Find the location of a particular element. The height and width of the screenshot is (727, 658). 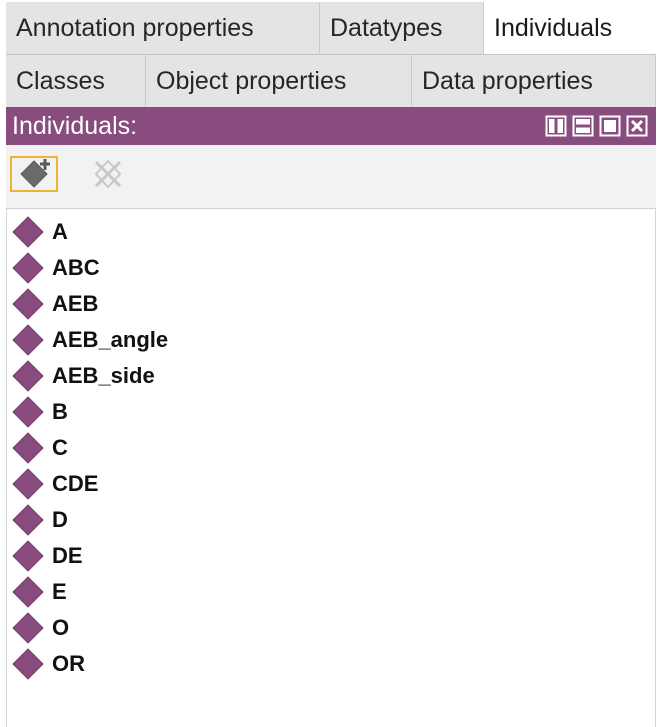

panel-title: Individuals: is located at coordinates (75, 126).